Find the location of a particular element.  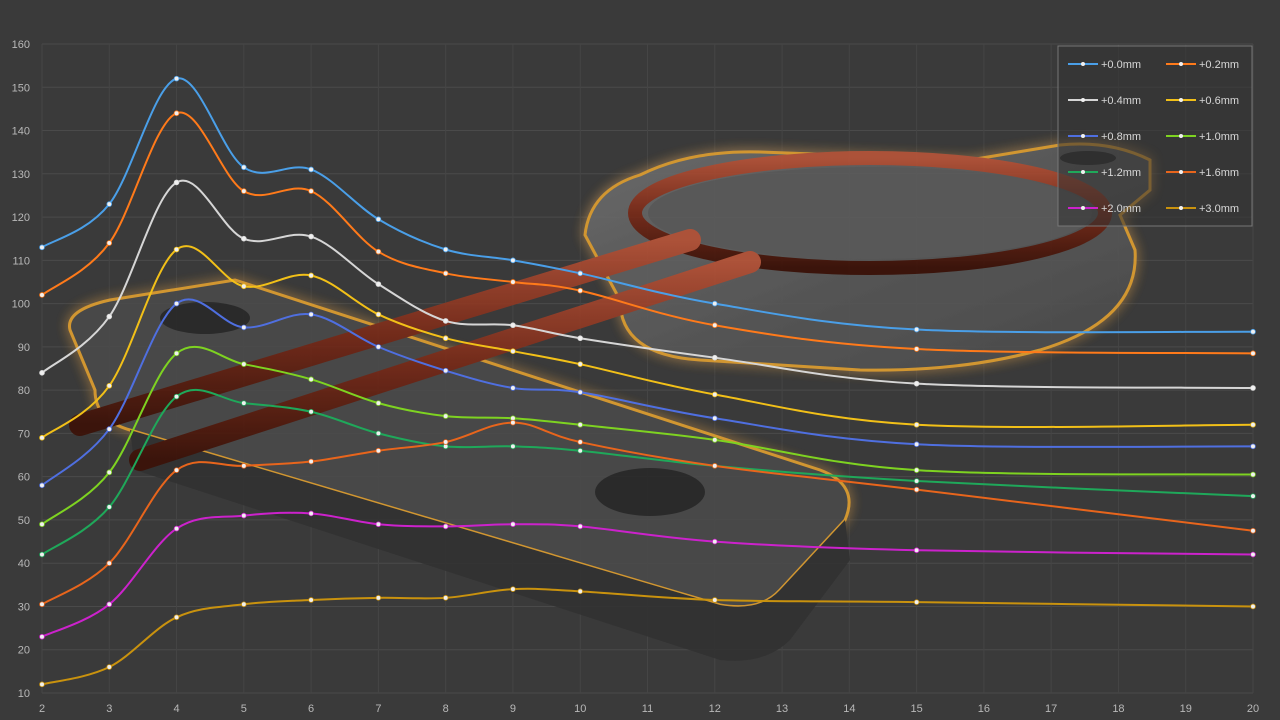

x-tick-label: 14 is located at coordinates (849, 709).